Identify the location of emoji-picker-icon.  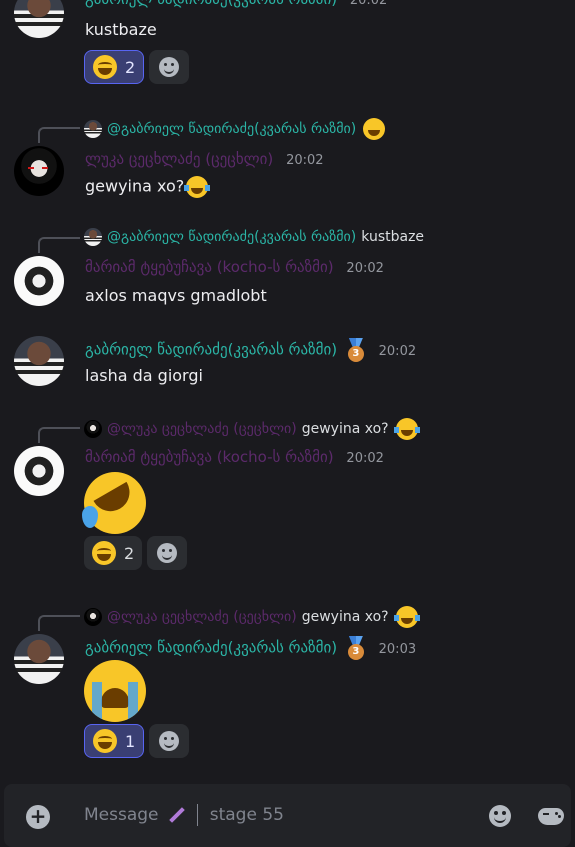
(500, 816).